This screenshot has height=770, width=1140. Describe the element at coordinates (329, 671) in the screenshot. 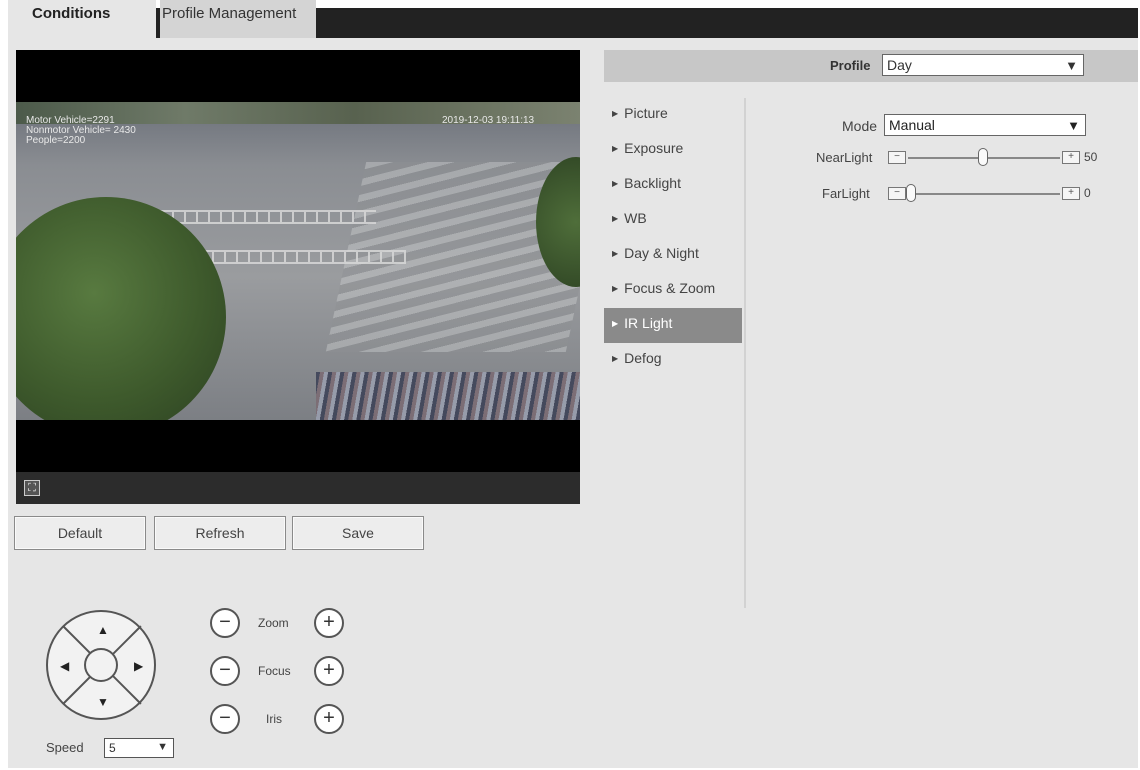

I see `focus-plus-button: +` at that location.